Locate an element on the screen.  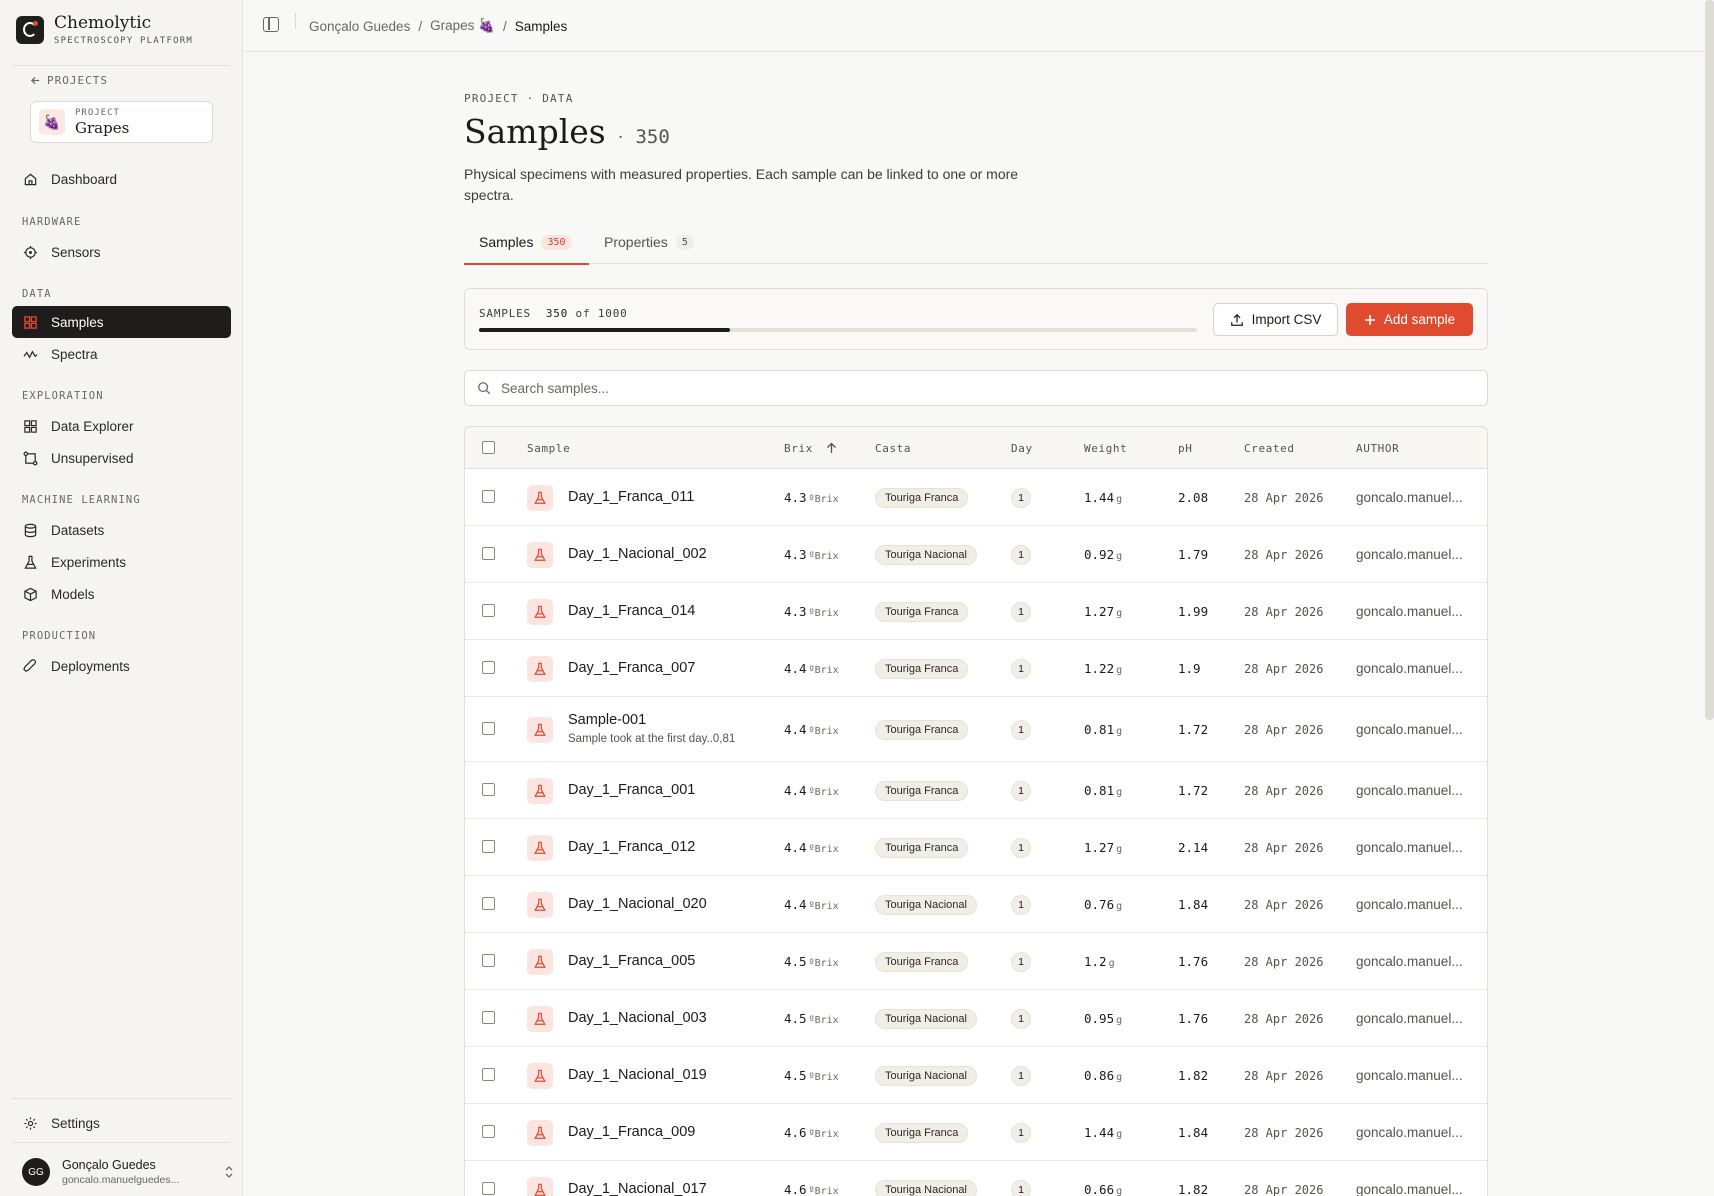
arrow-left-icon is located at coordinates (35, 80).